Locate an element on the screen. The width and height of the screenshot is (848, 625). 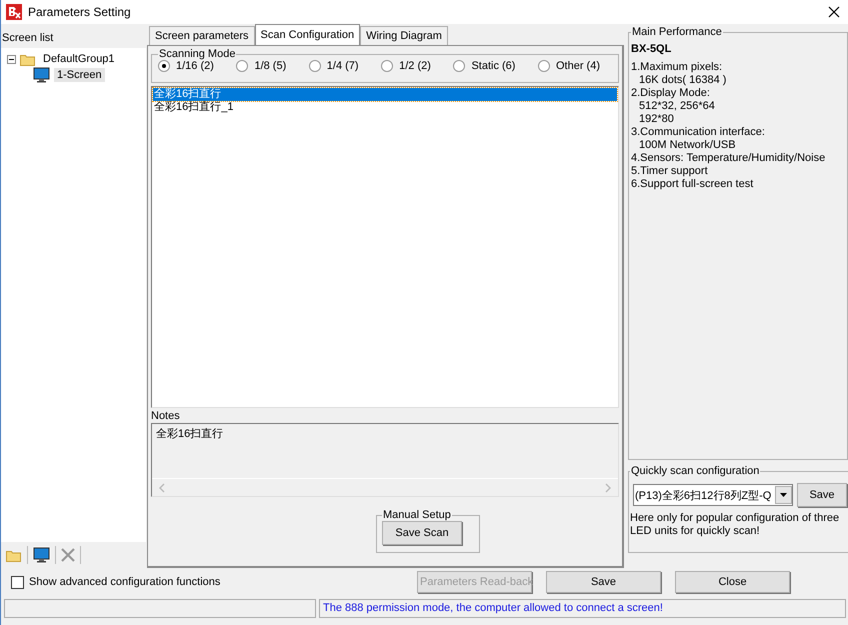
group-title: Scanning Mode is located at coordinates (197, 54).